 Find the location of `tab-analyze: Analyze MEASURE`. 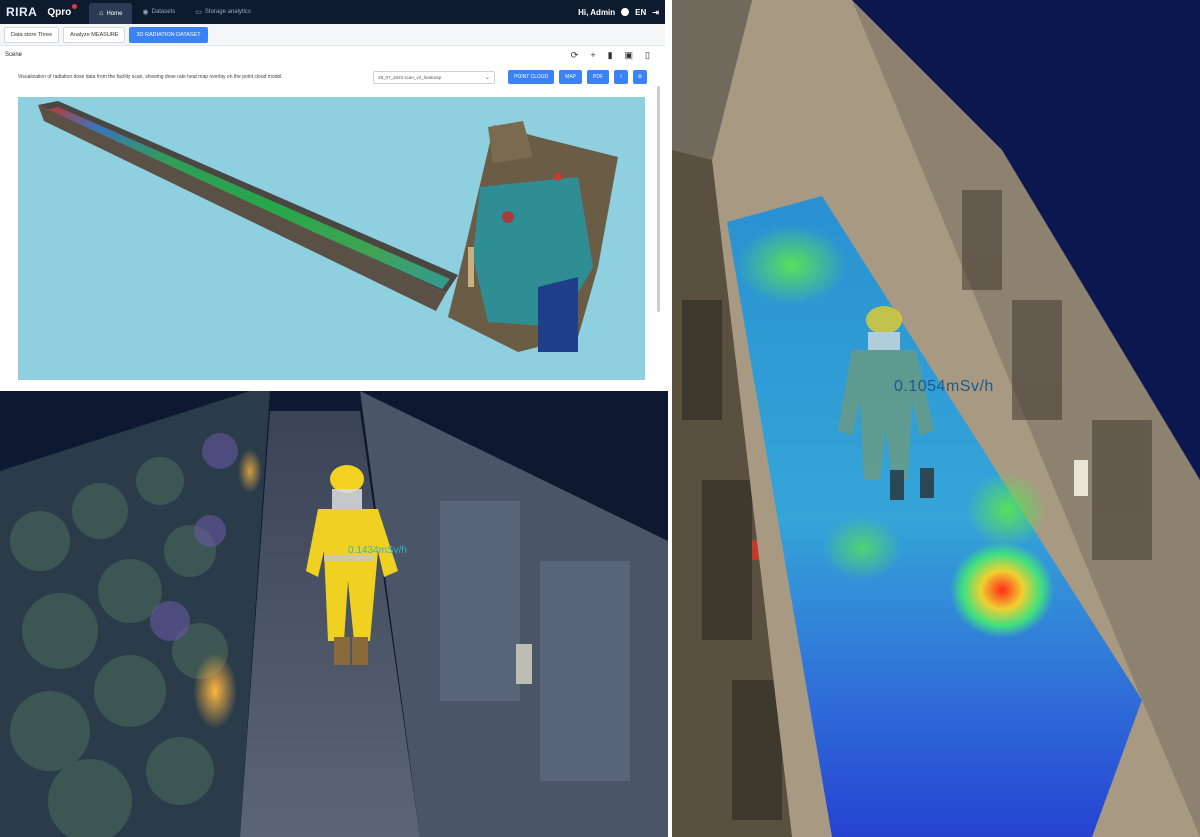

tab-analyze: Analyze MEASURE is located at coordinates (94, 34).